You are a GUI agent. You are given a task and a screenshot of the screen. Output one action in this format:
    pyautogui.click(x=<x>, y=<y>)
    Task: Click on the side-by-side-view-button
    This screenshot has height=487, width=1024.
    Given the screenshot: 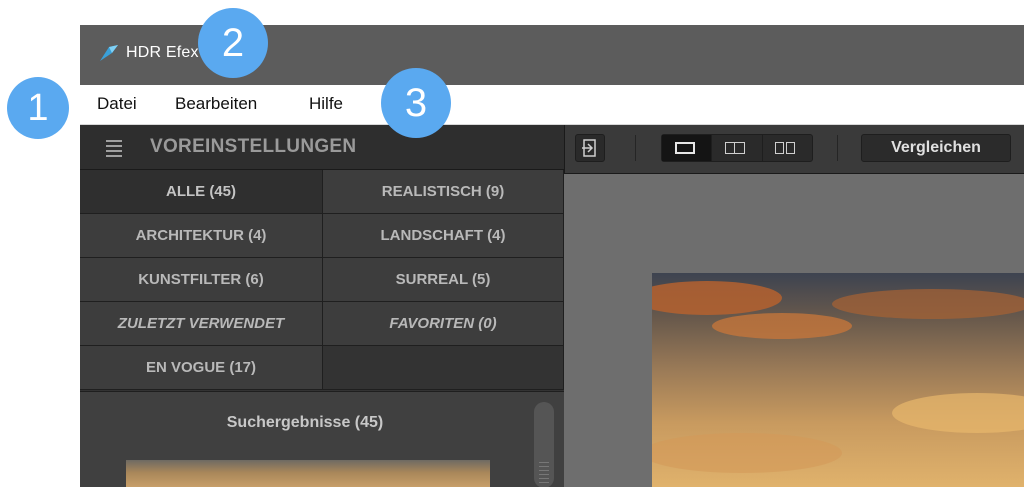 What is the action you would take?
    pyautogui.click(x=787, y=148)
    